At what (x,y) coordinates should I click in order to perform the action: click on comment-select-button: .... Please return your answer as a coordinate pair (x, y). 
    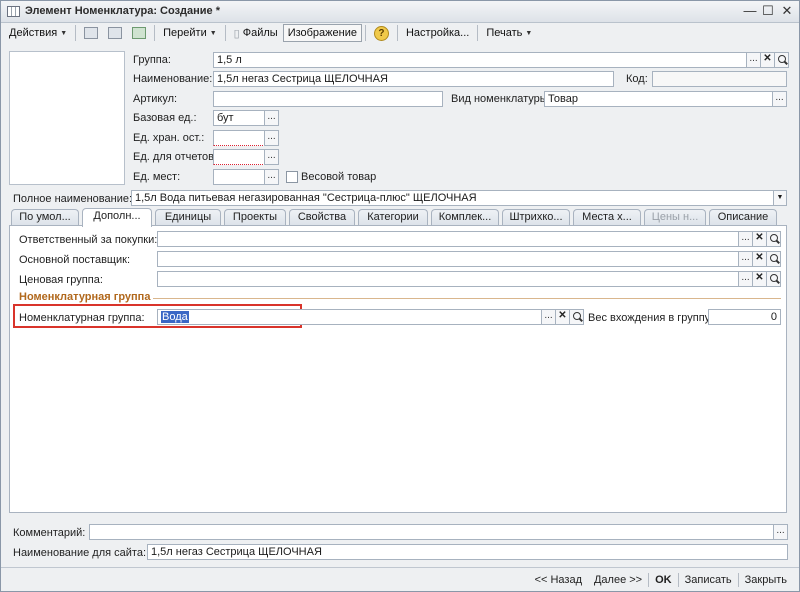
    Looking at the image, I should click on (780, 532).